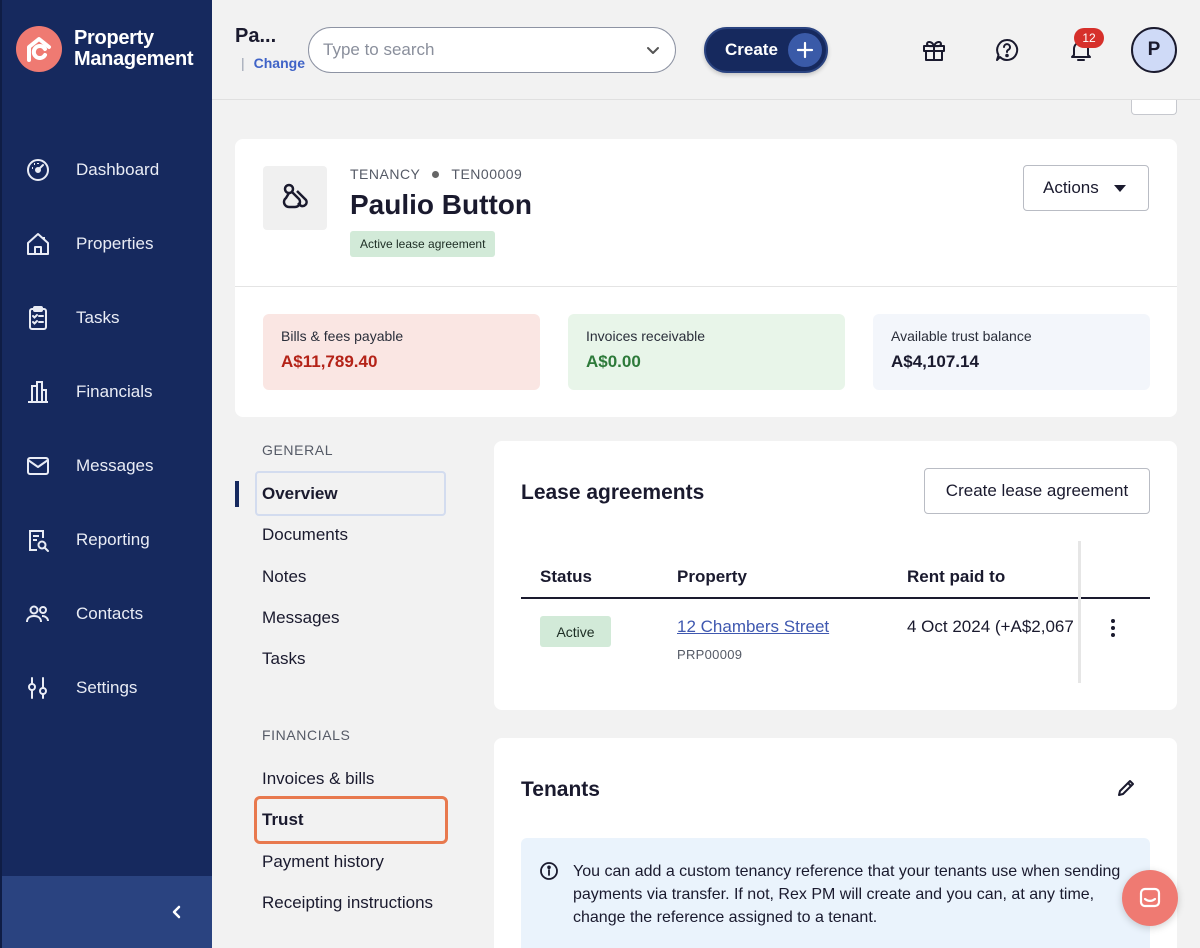 This screenshot has width=1200, height=948. I want to click on search-input, so click(484, 50).